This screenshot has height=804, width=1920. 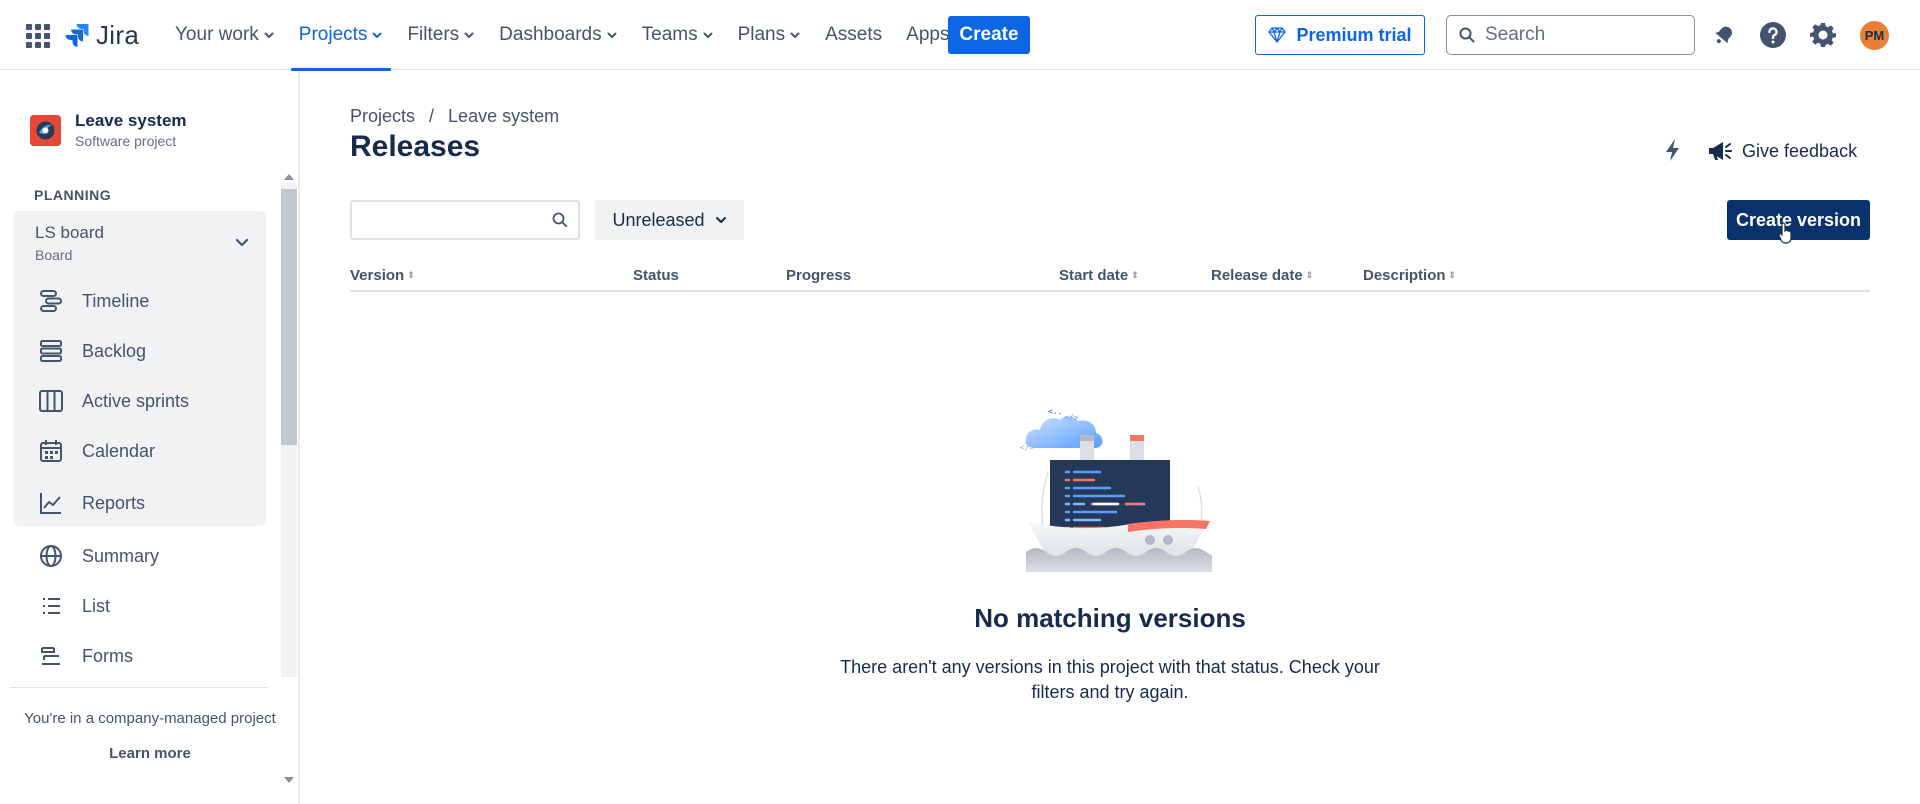 What do you see at coordinates (51, 401) in the screenshot?
I see `board-columns-icon` at bounding box center [51, 401].